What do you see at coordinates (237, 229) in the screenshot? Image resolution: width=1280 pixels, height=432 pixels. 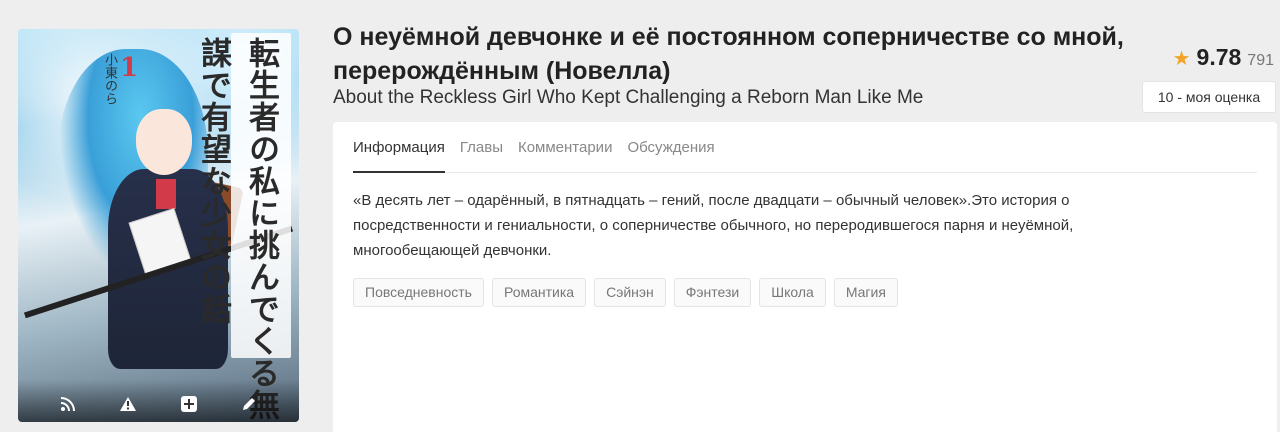 I see `cover-title-jp: 転生者の私に挑んでくる無謀で有望な少女の話` at bounding box center [237, 229].